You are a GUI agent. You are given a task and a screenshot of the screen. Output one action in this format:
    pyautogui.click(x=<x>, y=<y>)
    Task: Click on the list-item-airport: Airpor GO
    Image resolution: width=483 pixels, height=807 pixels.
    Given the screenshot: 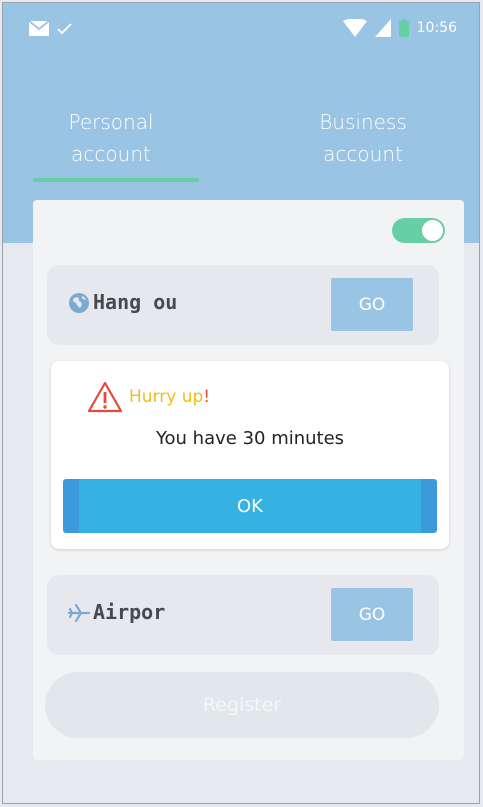 What is the action you would take?
    pyautogui.click(x=243, y=615)
    